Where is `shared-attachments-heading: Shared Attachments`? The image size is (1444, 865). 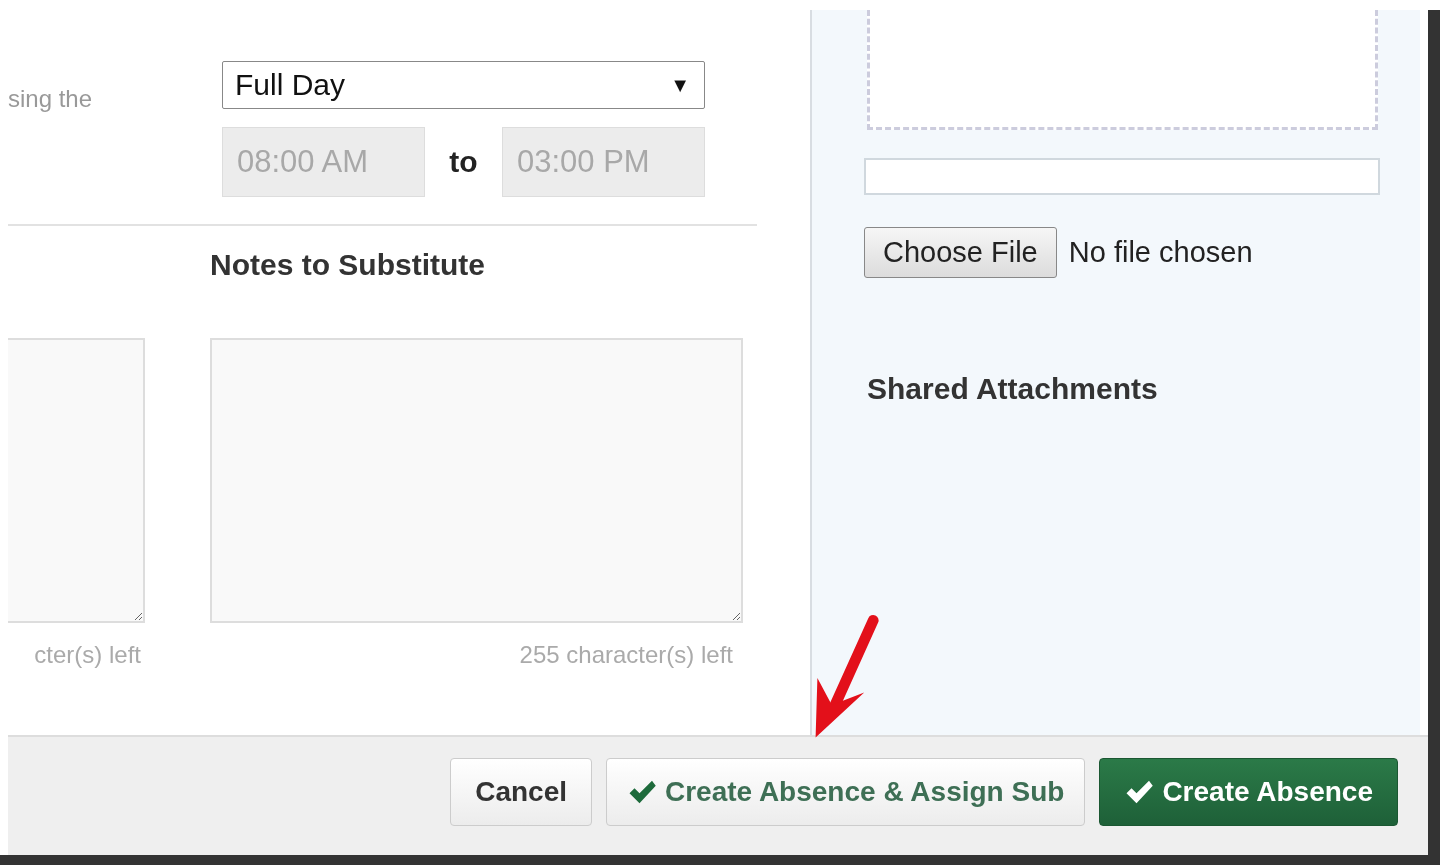 shared-attachments-heading: Shared Attachments is located at coordinates (1013, 389).